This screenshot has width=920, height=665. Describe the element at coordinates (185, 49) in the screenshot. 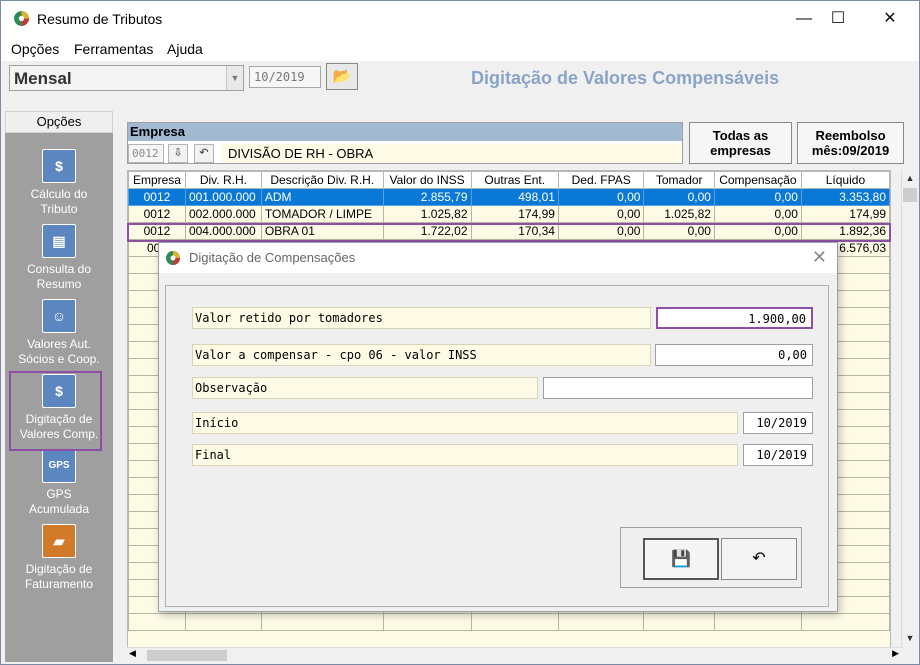

I see `menu-ajuda: Ajuda` at that location.